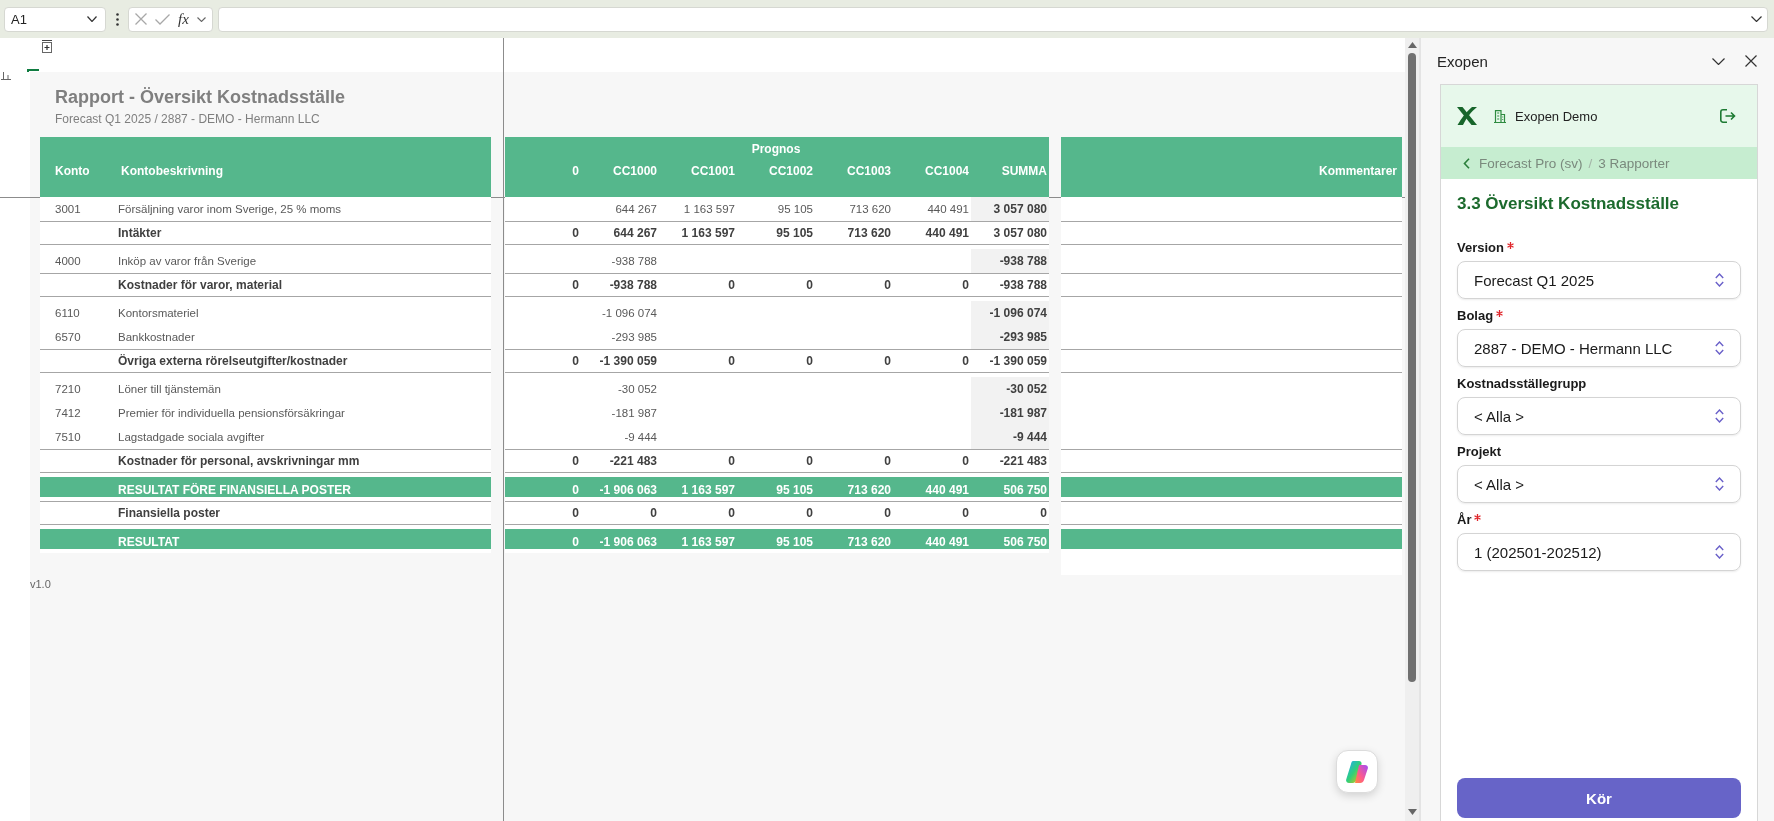 Image resolution: width=1774 pixels, height=821 pixels. I want to click on logout-icon, so click(1728, 116).